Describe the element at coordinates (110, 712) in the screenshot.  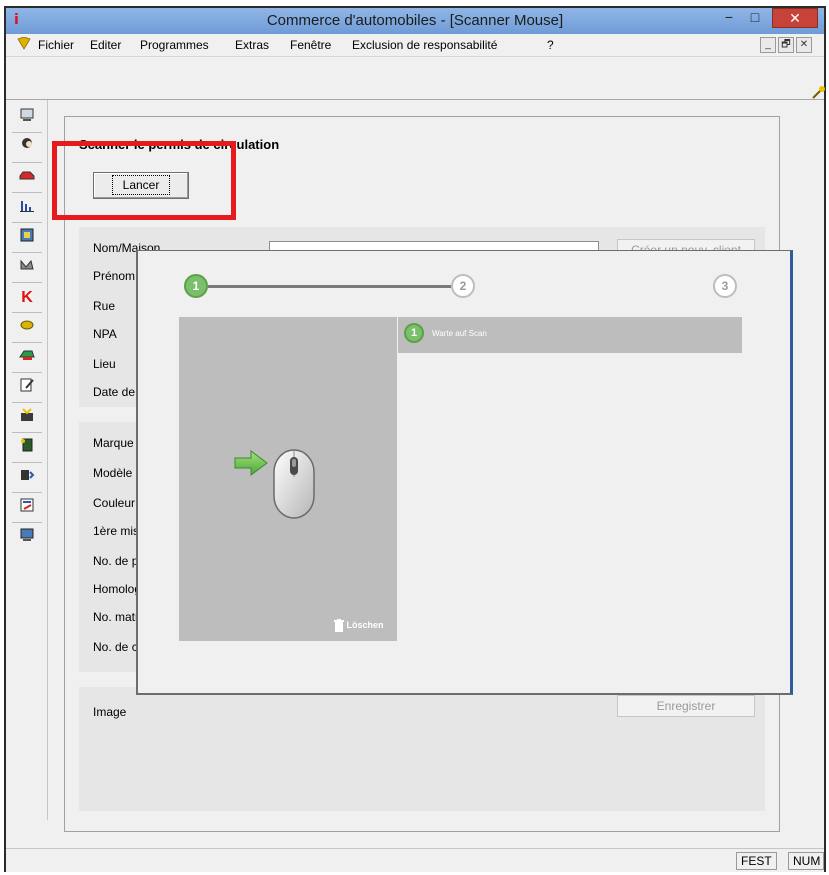
I see `label-image: Image` at that location.